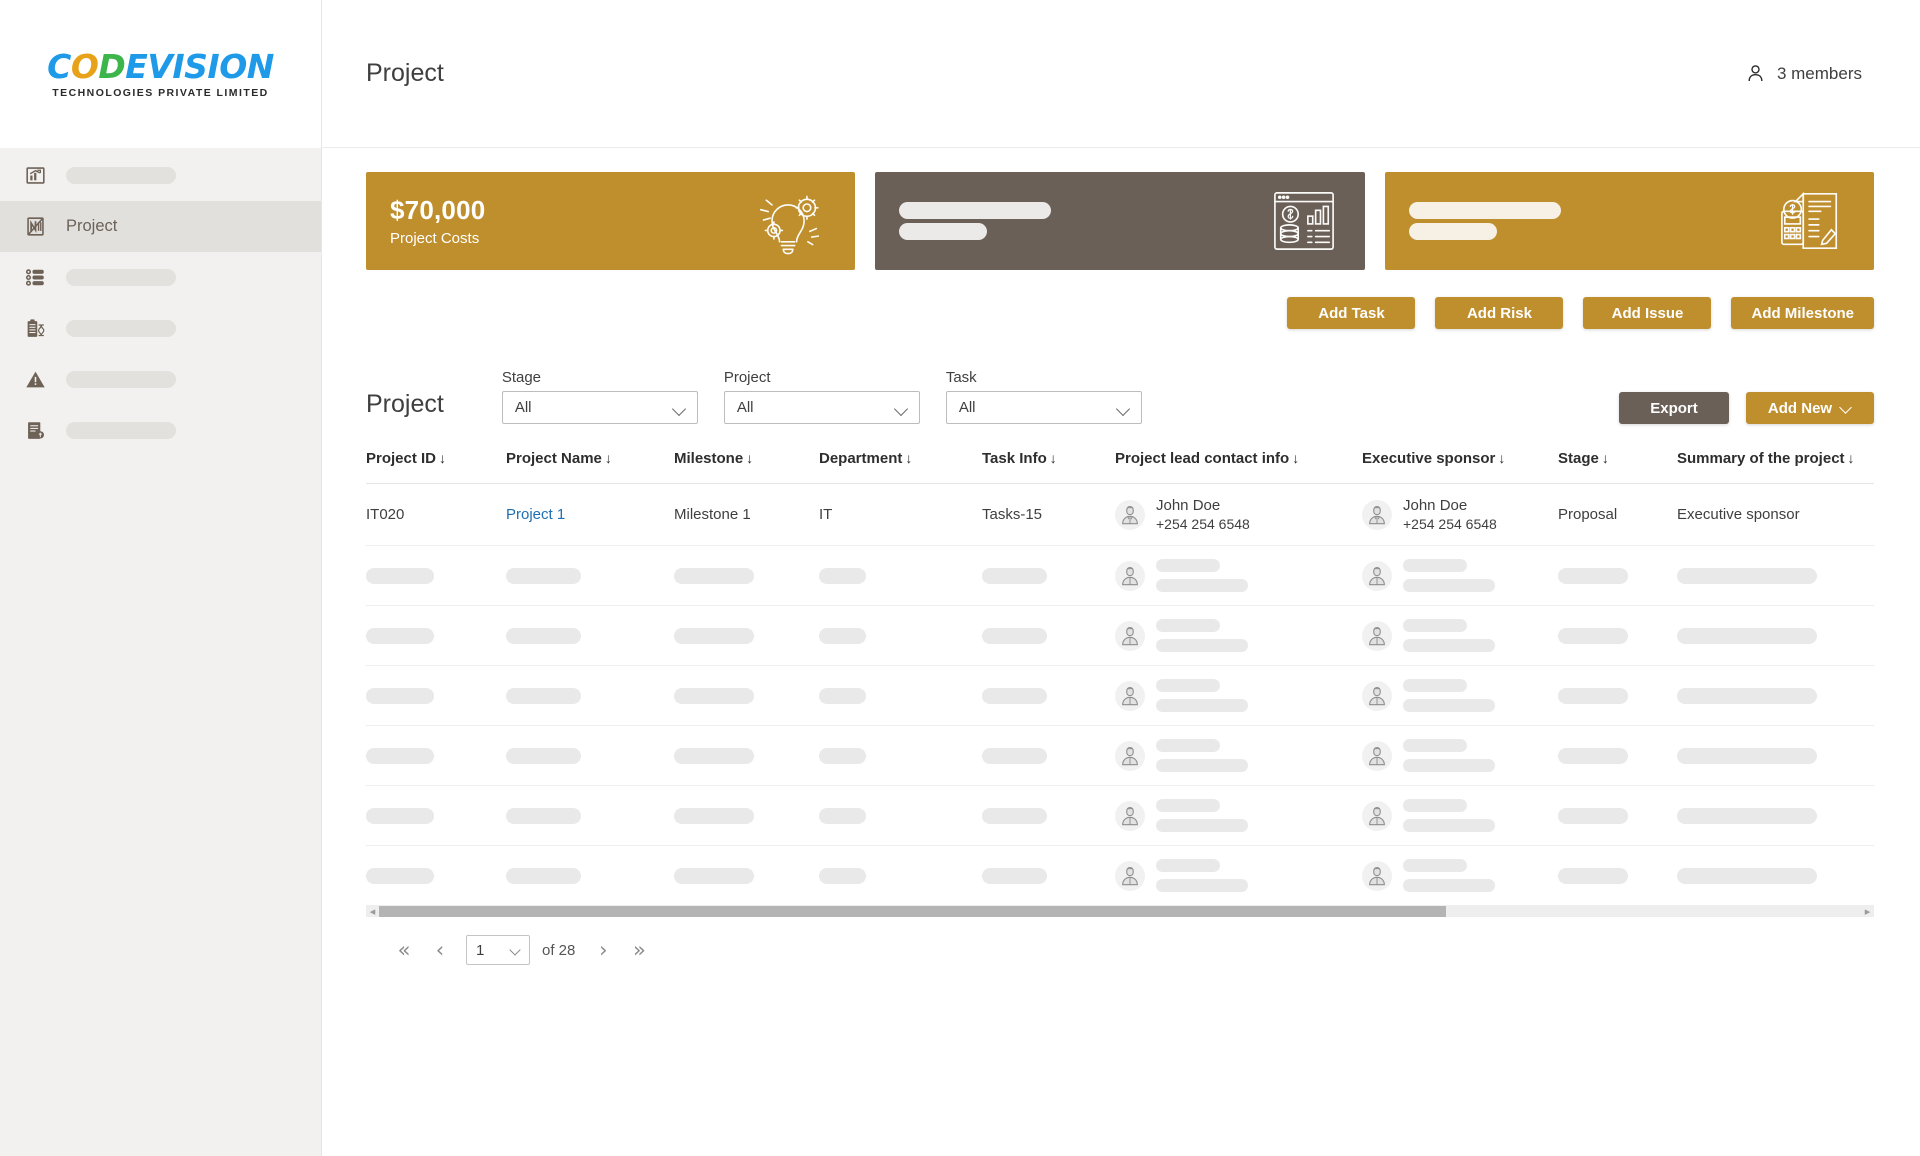 This screenshot has height=1156, width=1920. What do you see at coordinates (1867, 911) in the screenshot?
I see `scroll-right-icon: ▸` at bounding box center [1867, 911].